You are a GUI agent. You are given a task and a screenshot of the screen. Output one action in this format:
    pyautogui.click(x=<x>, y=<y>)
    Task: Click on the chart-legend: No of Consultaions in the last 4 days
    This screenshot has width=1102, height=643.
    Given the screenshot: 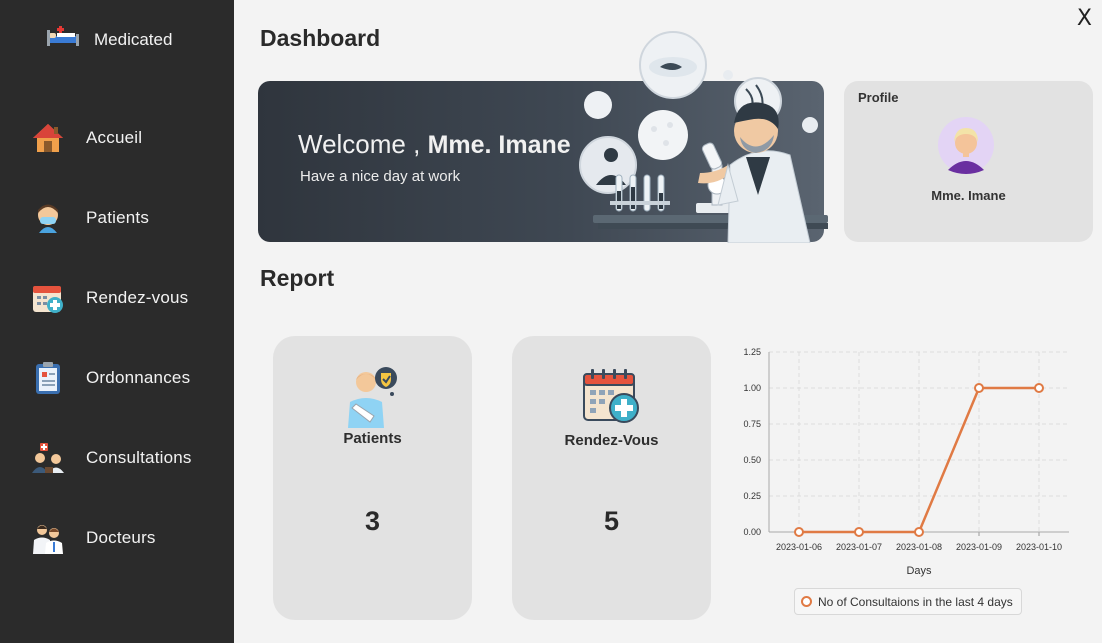 What is the action you would take?
    pyautogui.click(x=908, y=601)
    